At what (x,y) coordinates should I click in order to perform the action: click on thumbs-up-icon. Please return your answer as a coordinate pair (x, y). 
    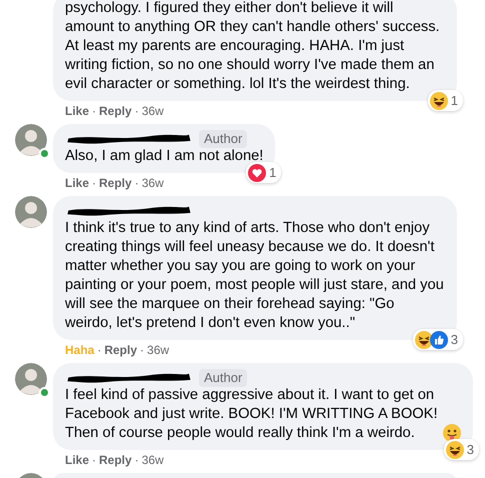
    Looking at the image, I should click on (439, 339).